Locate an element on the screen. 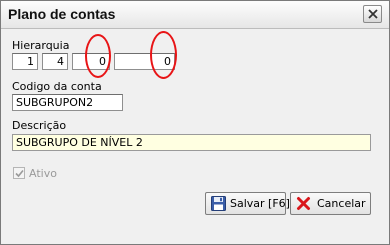 This screenshot has width=390, height=245. save-button: Salvar [F6] is located at coordinates (247, 203).